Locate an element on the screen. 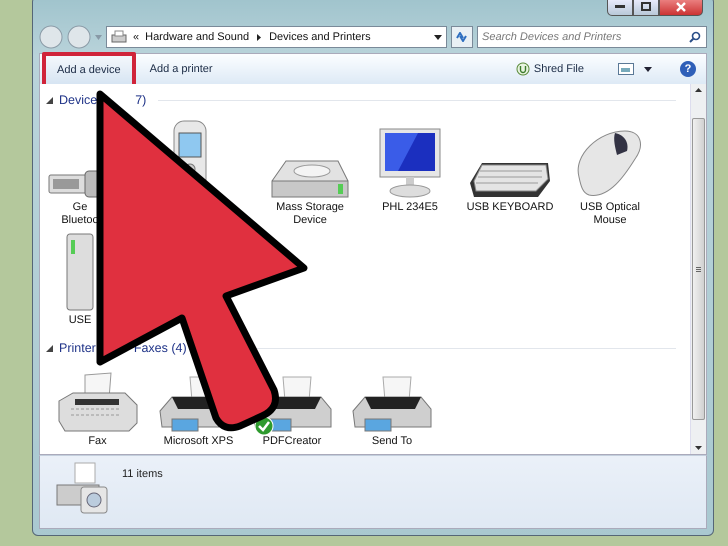 The width and height of the screenshot is (728, 546). close-icon is located at coordinates (681, 7).